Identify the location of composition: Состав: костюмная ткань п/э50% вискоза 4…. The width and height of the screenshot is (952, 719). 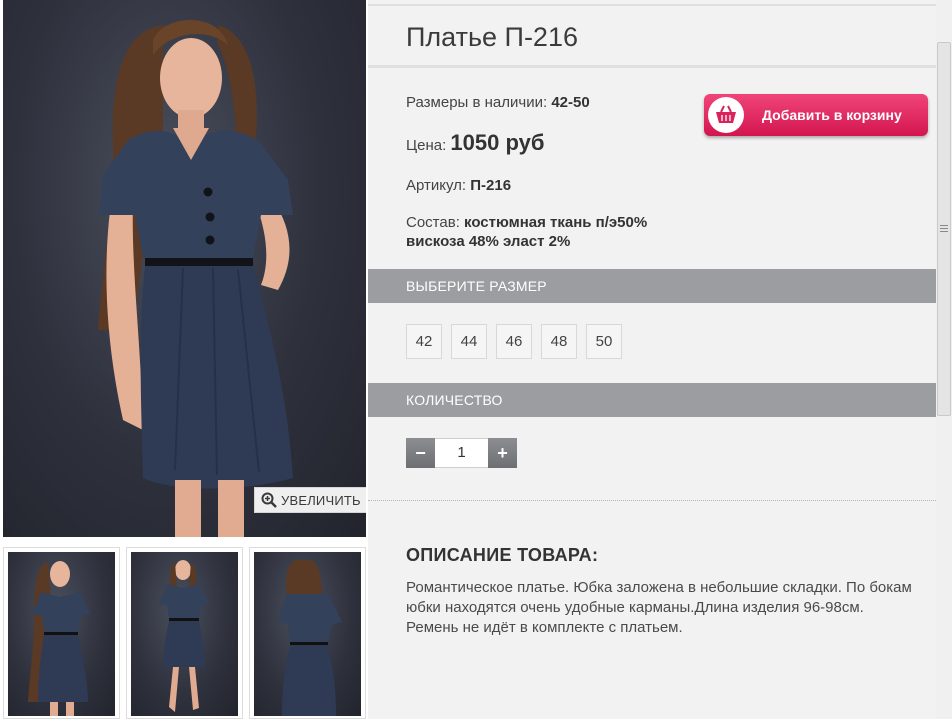
(526, 232).